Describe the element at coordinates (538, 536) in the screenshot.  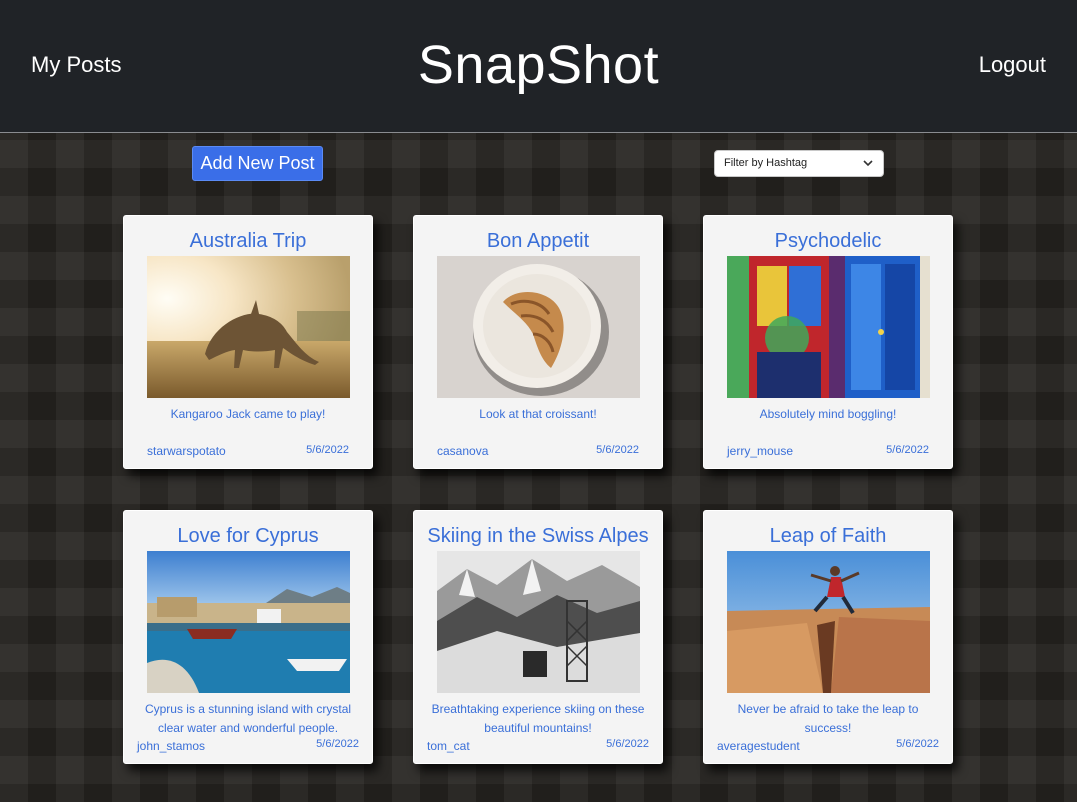
I see `post-title: Skiing in the Swiss Alpes` at that location.